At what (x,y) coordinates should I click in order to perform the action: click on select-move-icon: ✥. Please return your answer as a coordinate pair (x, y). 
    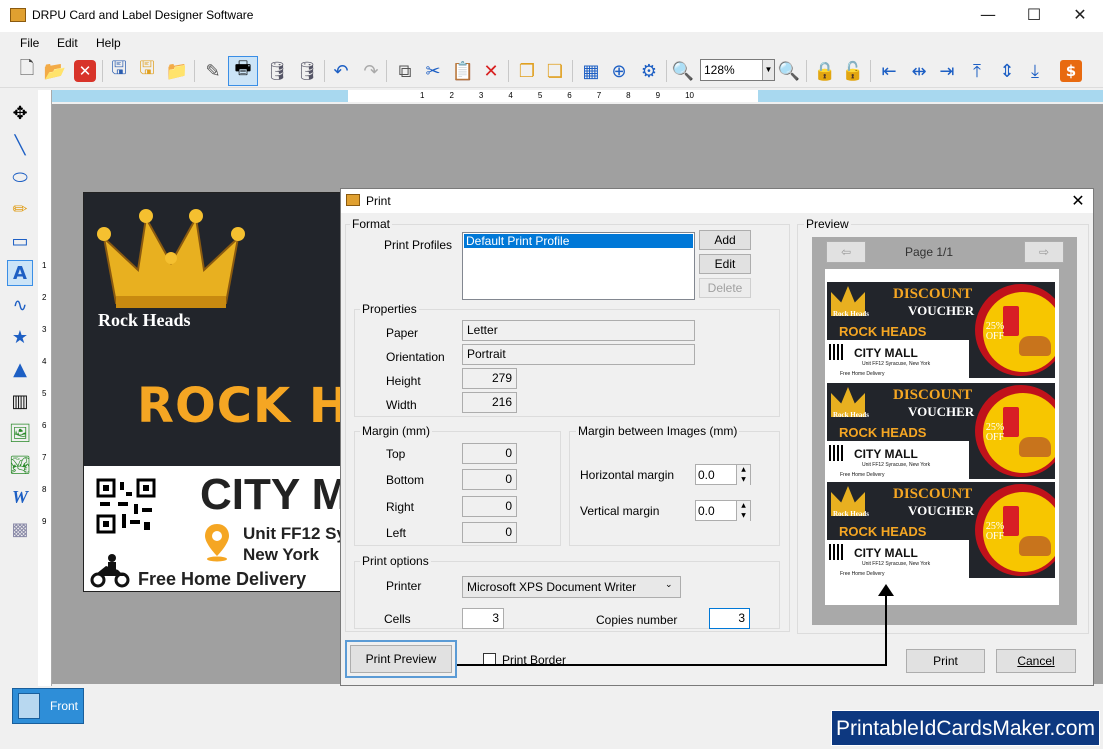
    Looking at the image, I should click on (20, 113).